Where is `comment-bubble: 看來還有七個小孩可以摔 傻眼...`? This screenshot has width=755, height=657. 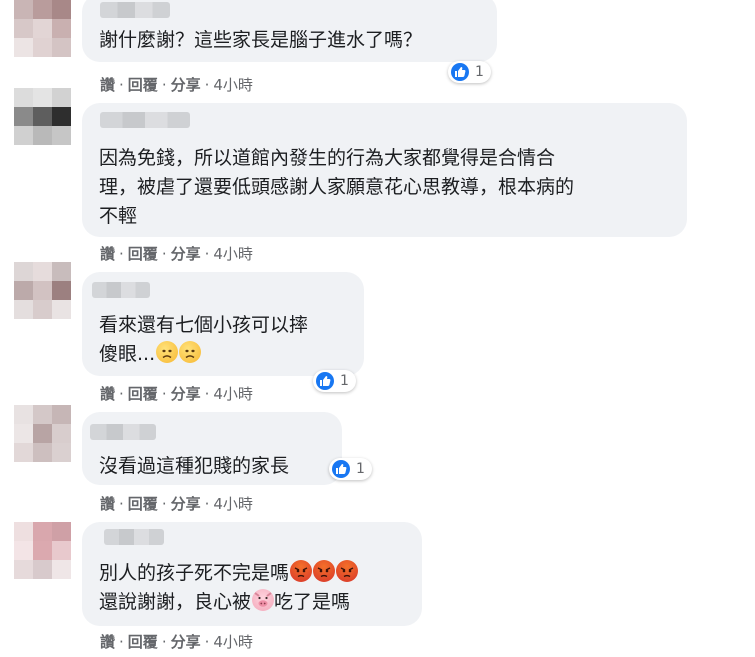 comment-bubble: 看來還有七個小孩可以摔 傻眼... is located at coordinates (223, 324).